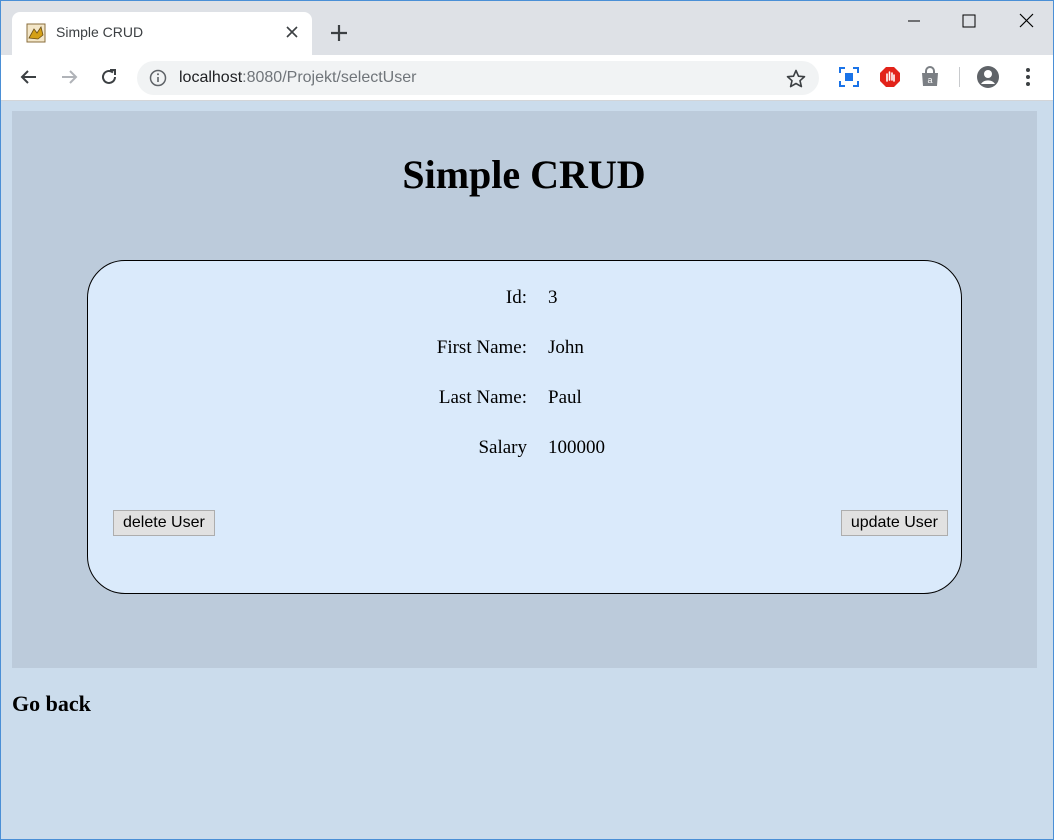 The image size is (1054, 840). Describe the element at coordinates (1026, 21) in the screenshot. I see `close-window-icon` at that location.